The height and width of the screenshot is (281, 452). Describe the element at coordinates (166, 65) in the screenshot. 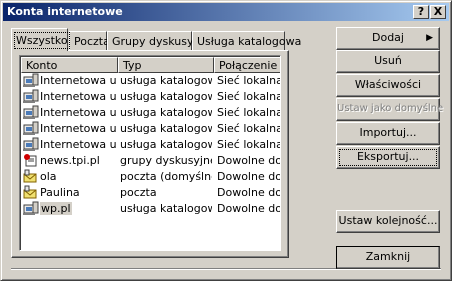

I see `column-header-type: Typ` at that location.